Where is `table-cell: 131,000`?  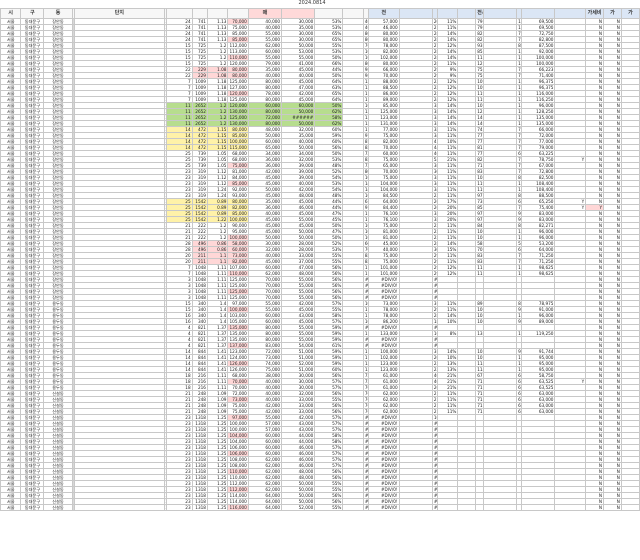 table-cell: 131,000 is located at coordinates (365, 117).